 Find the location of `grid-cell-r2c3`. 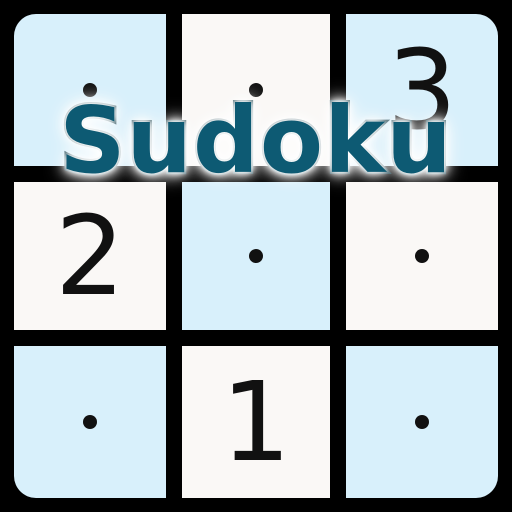

grid-cell-r2c3 is located at coordinates (422, 256).